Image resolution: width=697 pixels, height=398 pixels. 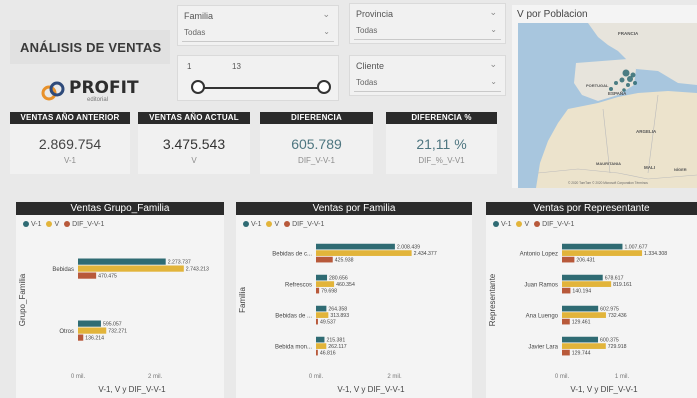 I want to click on range-min: 1, so click(x=189, y=66).